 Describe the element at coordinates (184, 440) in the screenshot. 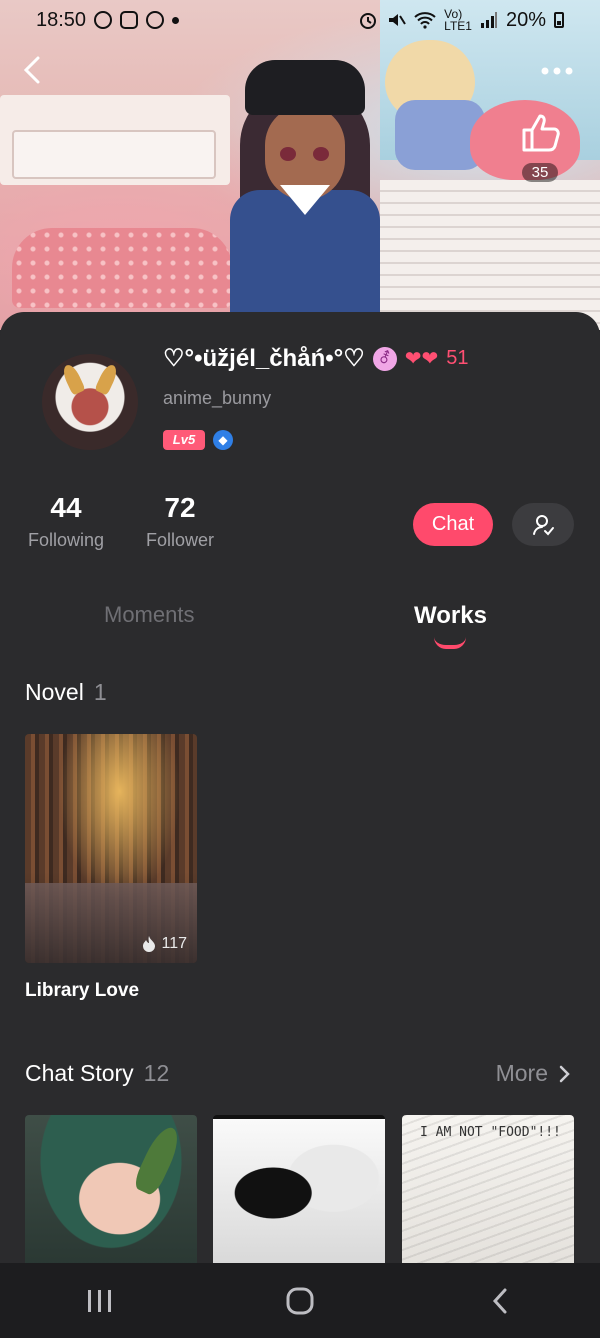

I see `level-badge: Lv5` at that location.